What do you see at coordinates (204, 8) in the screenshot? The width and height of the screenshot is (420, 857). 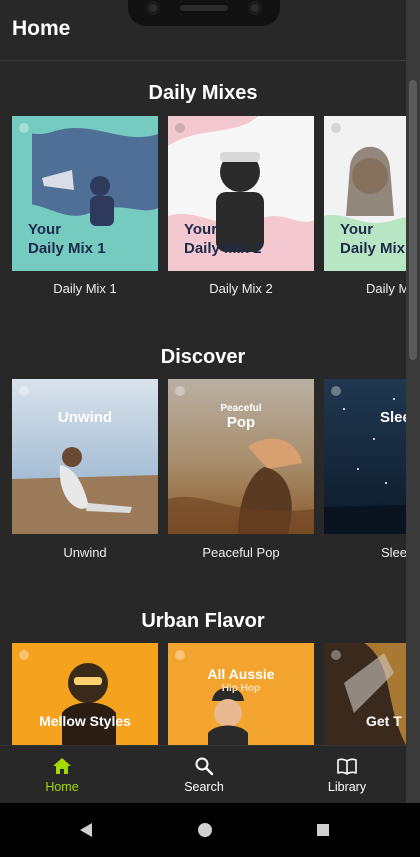 I see `speaker-grille` at bounding box center [204, 8].